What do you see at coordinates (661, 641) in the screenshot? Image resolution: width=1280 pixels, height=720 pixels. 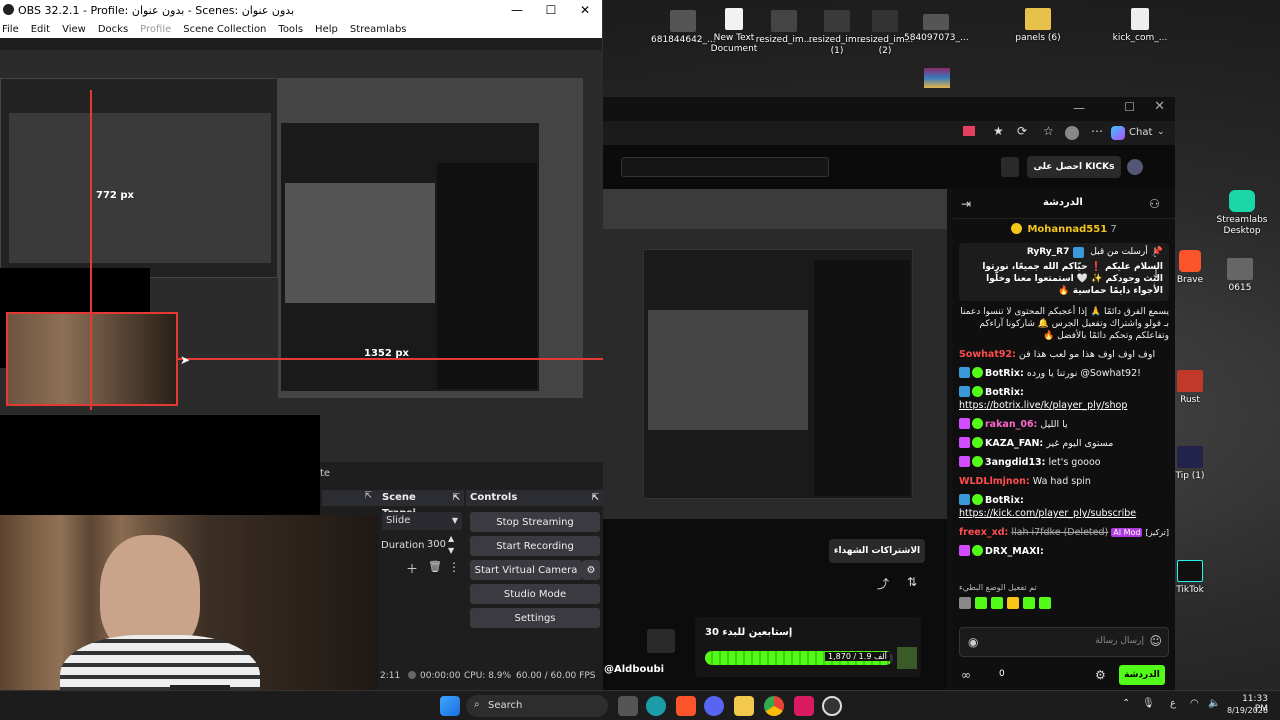 I see `edit-pencil-icon` at bounding box center [661, 641].